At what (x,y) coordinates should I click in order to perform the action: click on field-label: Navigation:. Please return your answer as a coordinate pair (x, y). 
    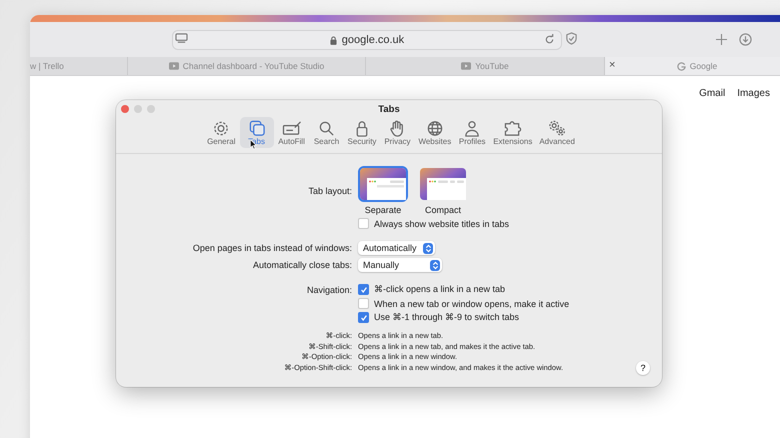
    Looking at the image, I should click on (329, 289).